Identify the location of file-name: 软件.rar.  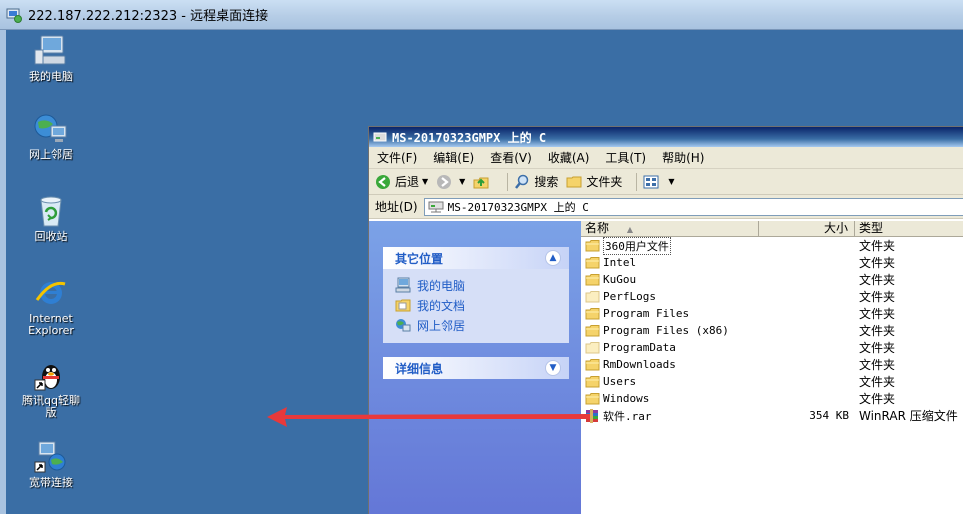
(627, 416).